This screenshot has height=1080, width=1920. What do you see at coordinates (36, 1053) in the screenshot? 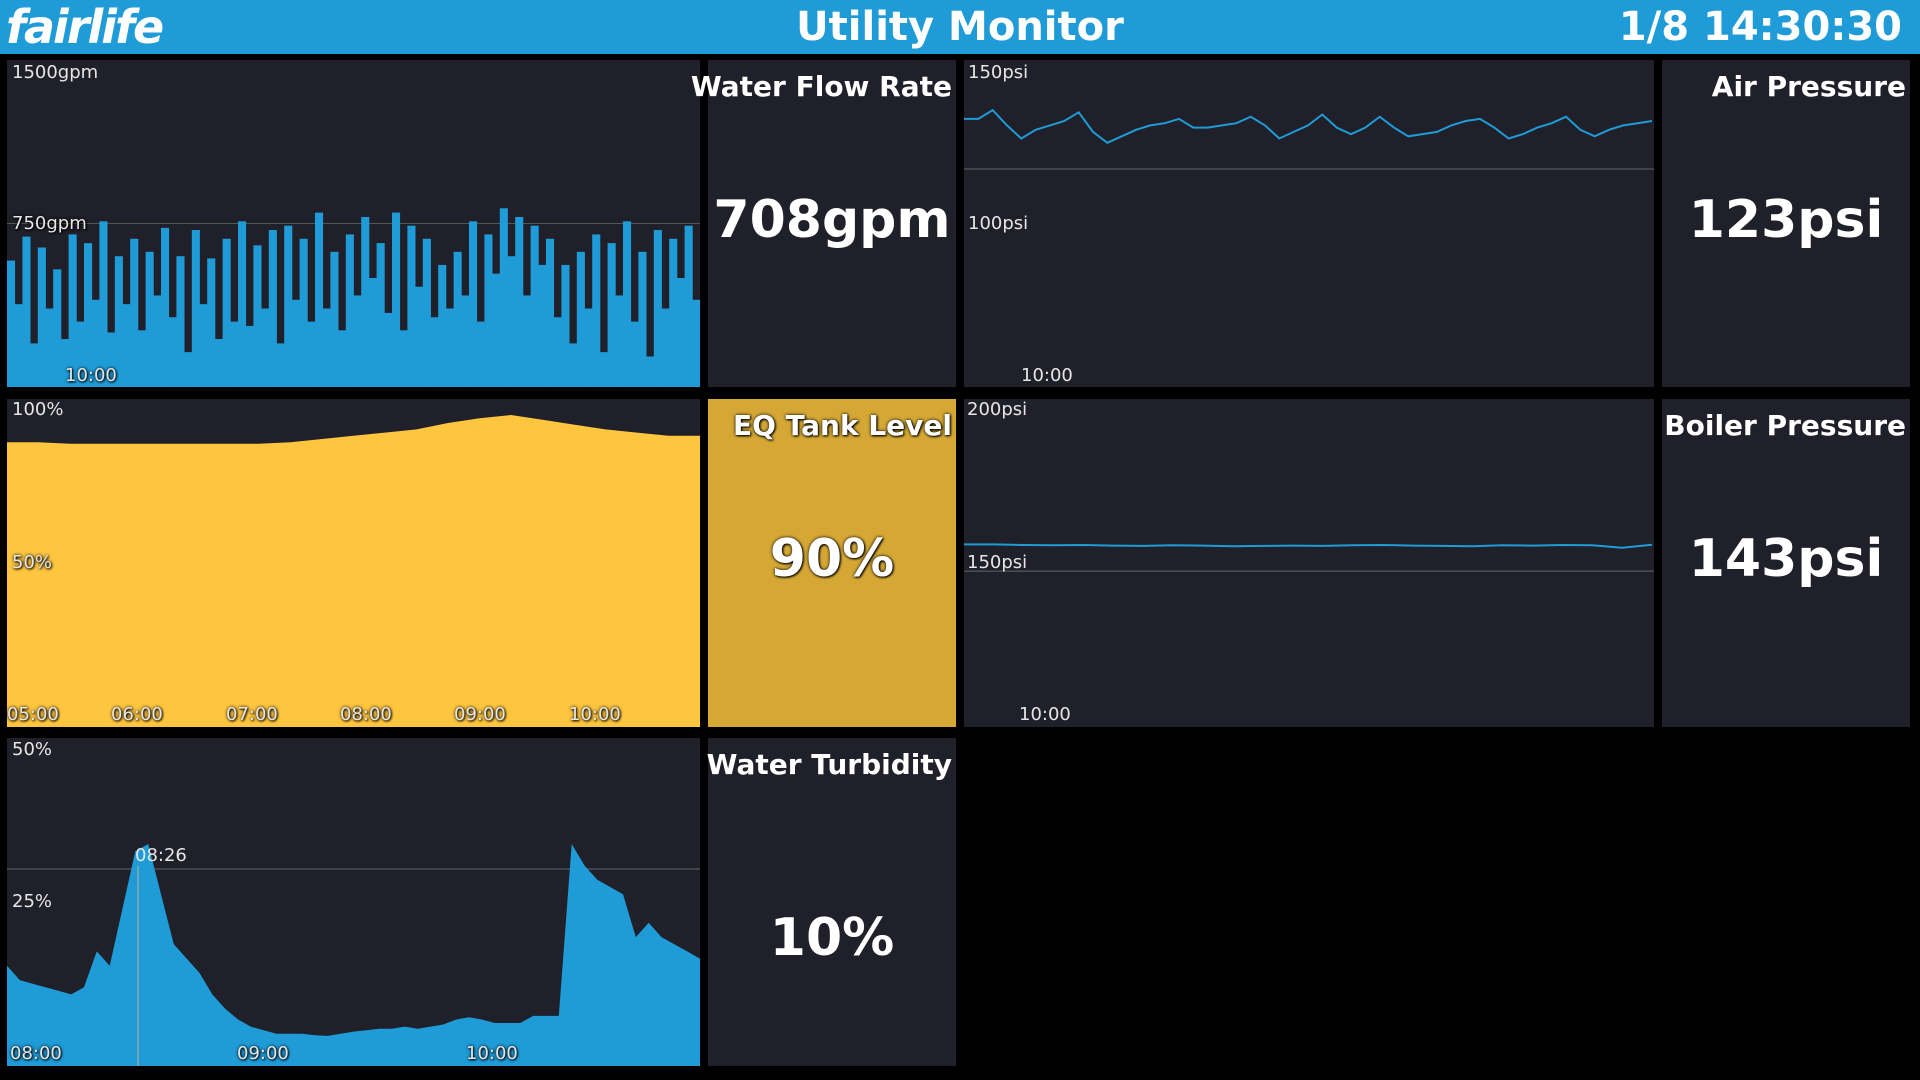
I see `turbidity-x-tick: 08:00` at bounding box center [36, 1053].